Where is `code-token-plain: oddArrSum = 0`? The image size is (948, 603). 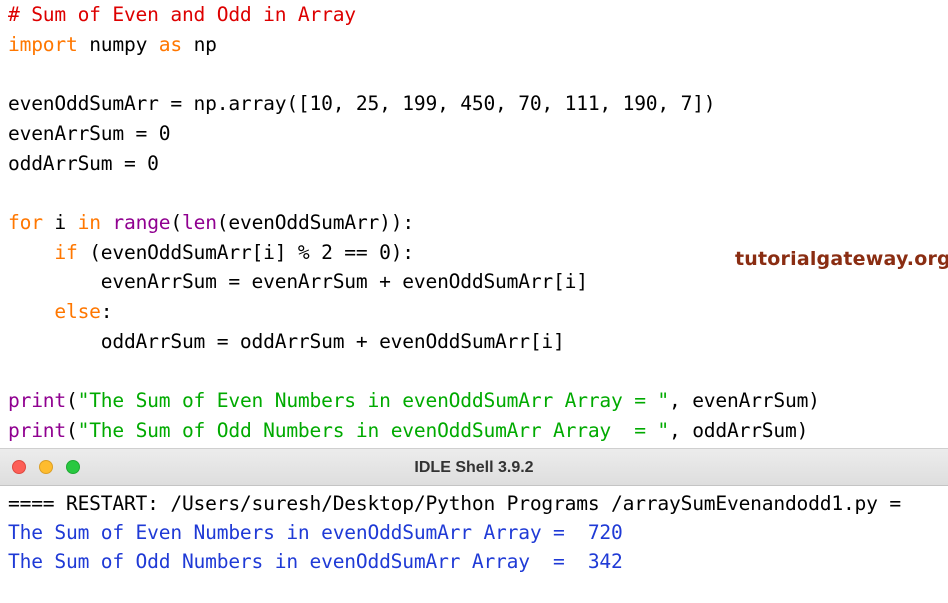
code-token-plain: oddArrSum = 0 is located at coordinates (83, 163).